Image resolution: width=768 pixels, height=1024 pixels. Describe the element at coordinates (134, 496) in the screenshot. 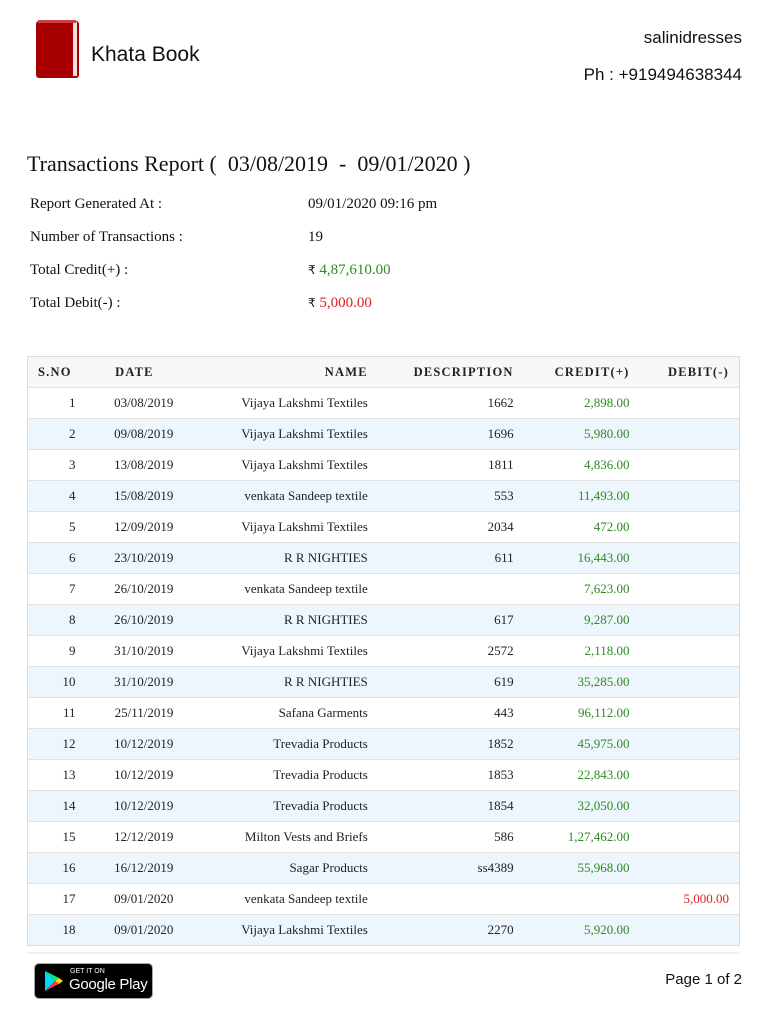

I see `row-date: 15/08/2019` at that location.